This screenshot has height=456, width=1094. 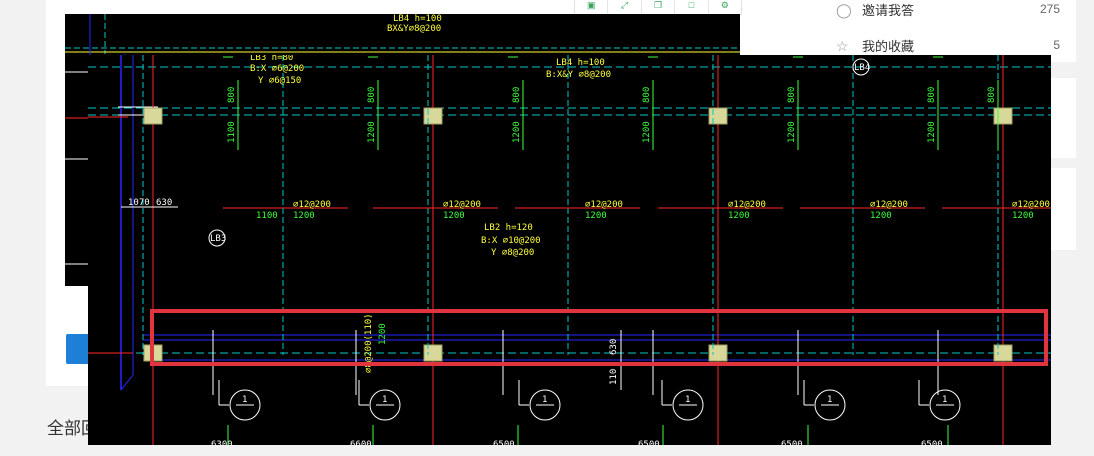 What do you see at coordinates (417, 19) in the screenshot?
I see `lb4-label: LB4 h=100` at bounding box center [417, 19].